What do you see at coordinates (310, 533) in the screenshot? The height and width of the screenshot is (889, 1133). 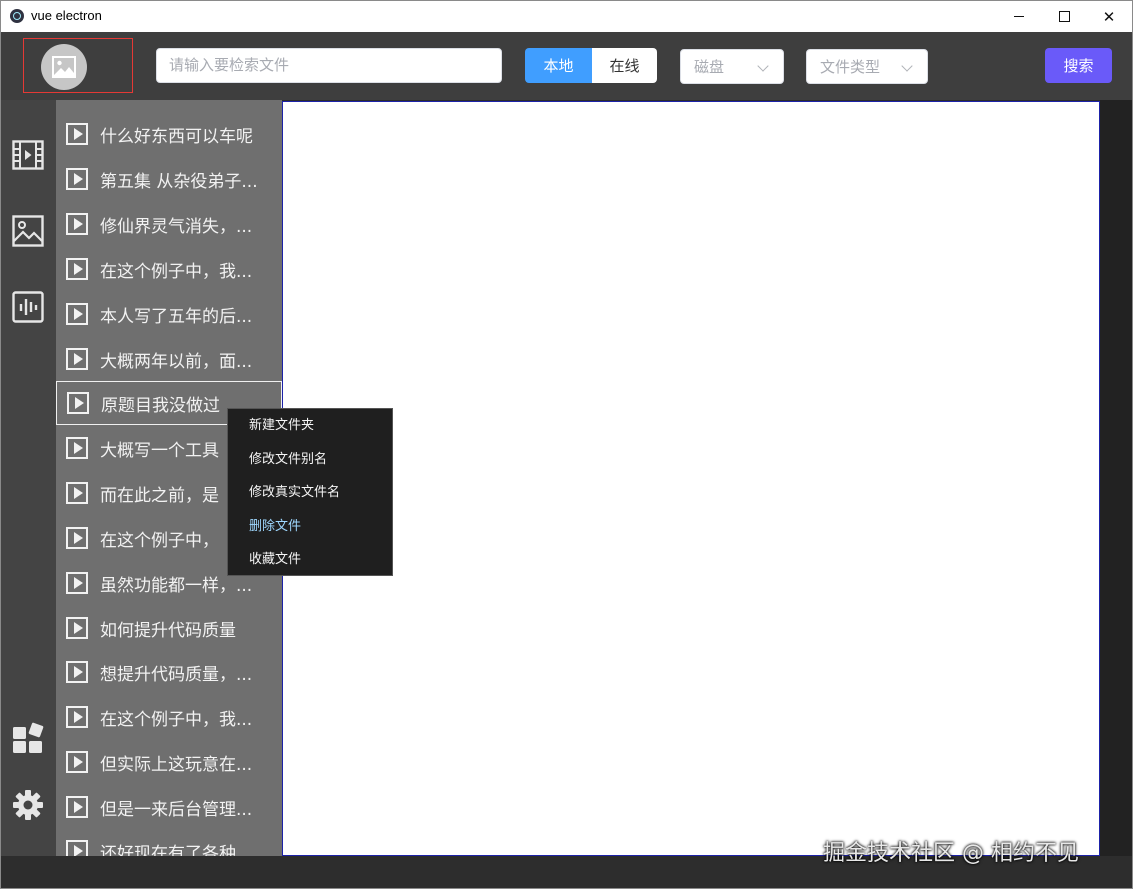 I see `menu-item-delete-file: 删除文件` at bounding box center [310, 533].